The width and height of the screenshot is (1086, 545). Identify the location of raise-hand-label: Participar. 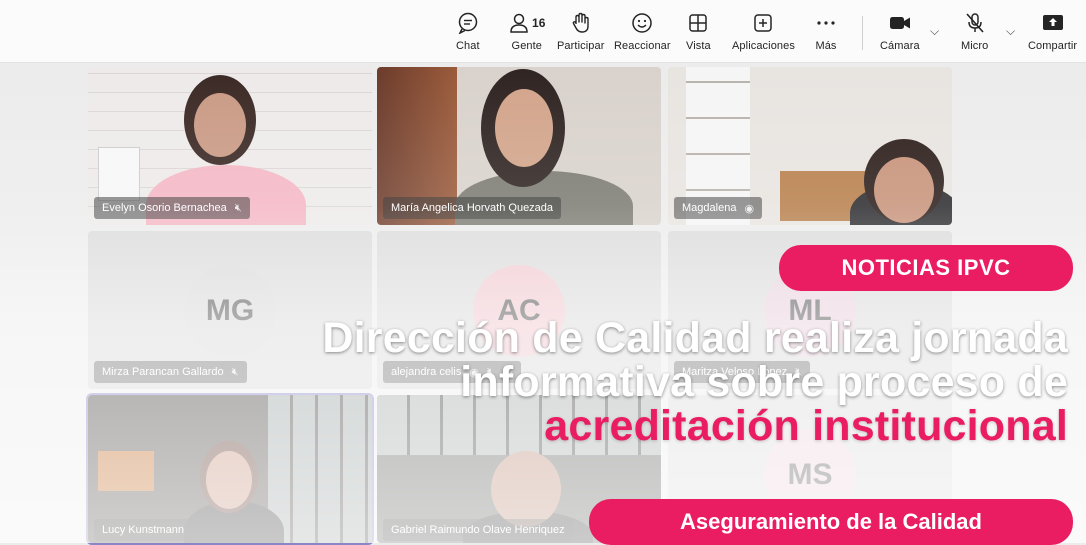
(581, 46).